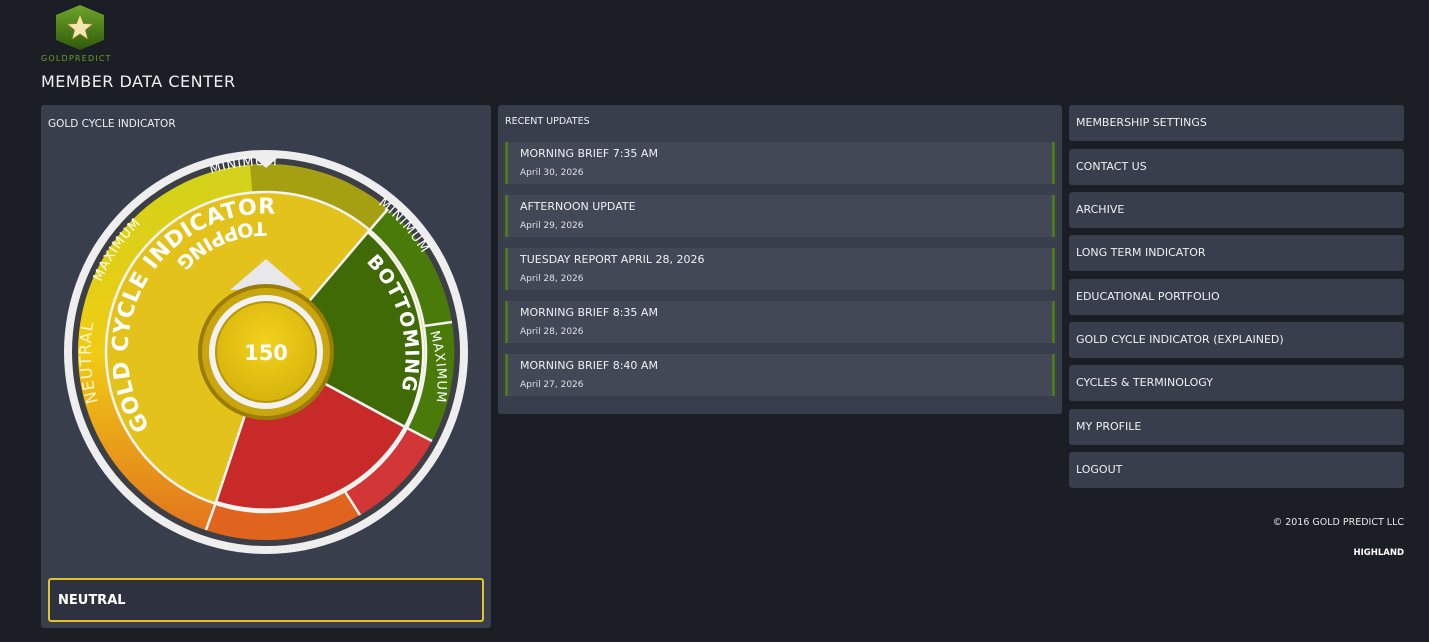 The width and height of the screenshot is (1429, 642). Describe the element at coordinates (1100, 209) in the screenshot. I see `menu-item-label: ARCHIVE` at that location.